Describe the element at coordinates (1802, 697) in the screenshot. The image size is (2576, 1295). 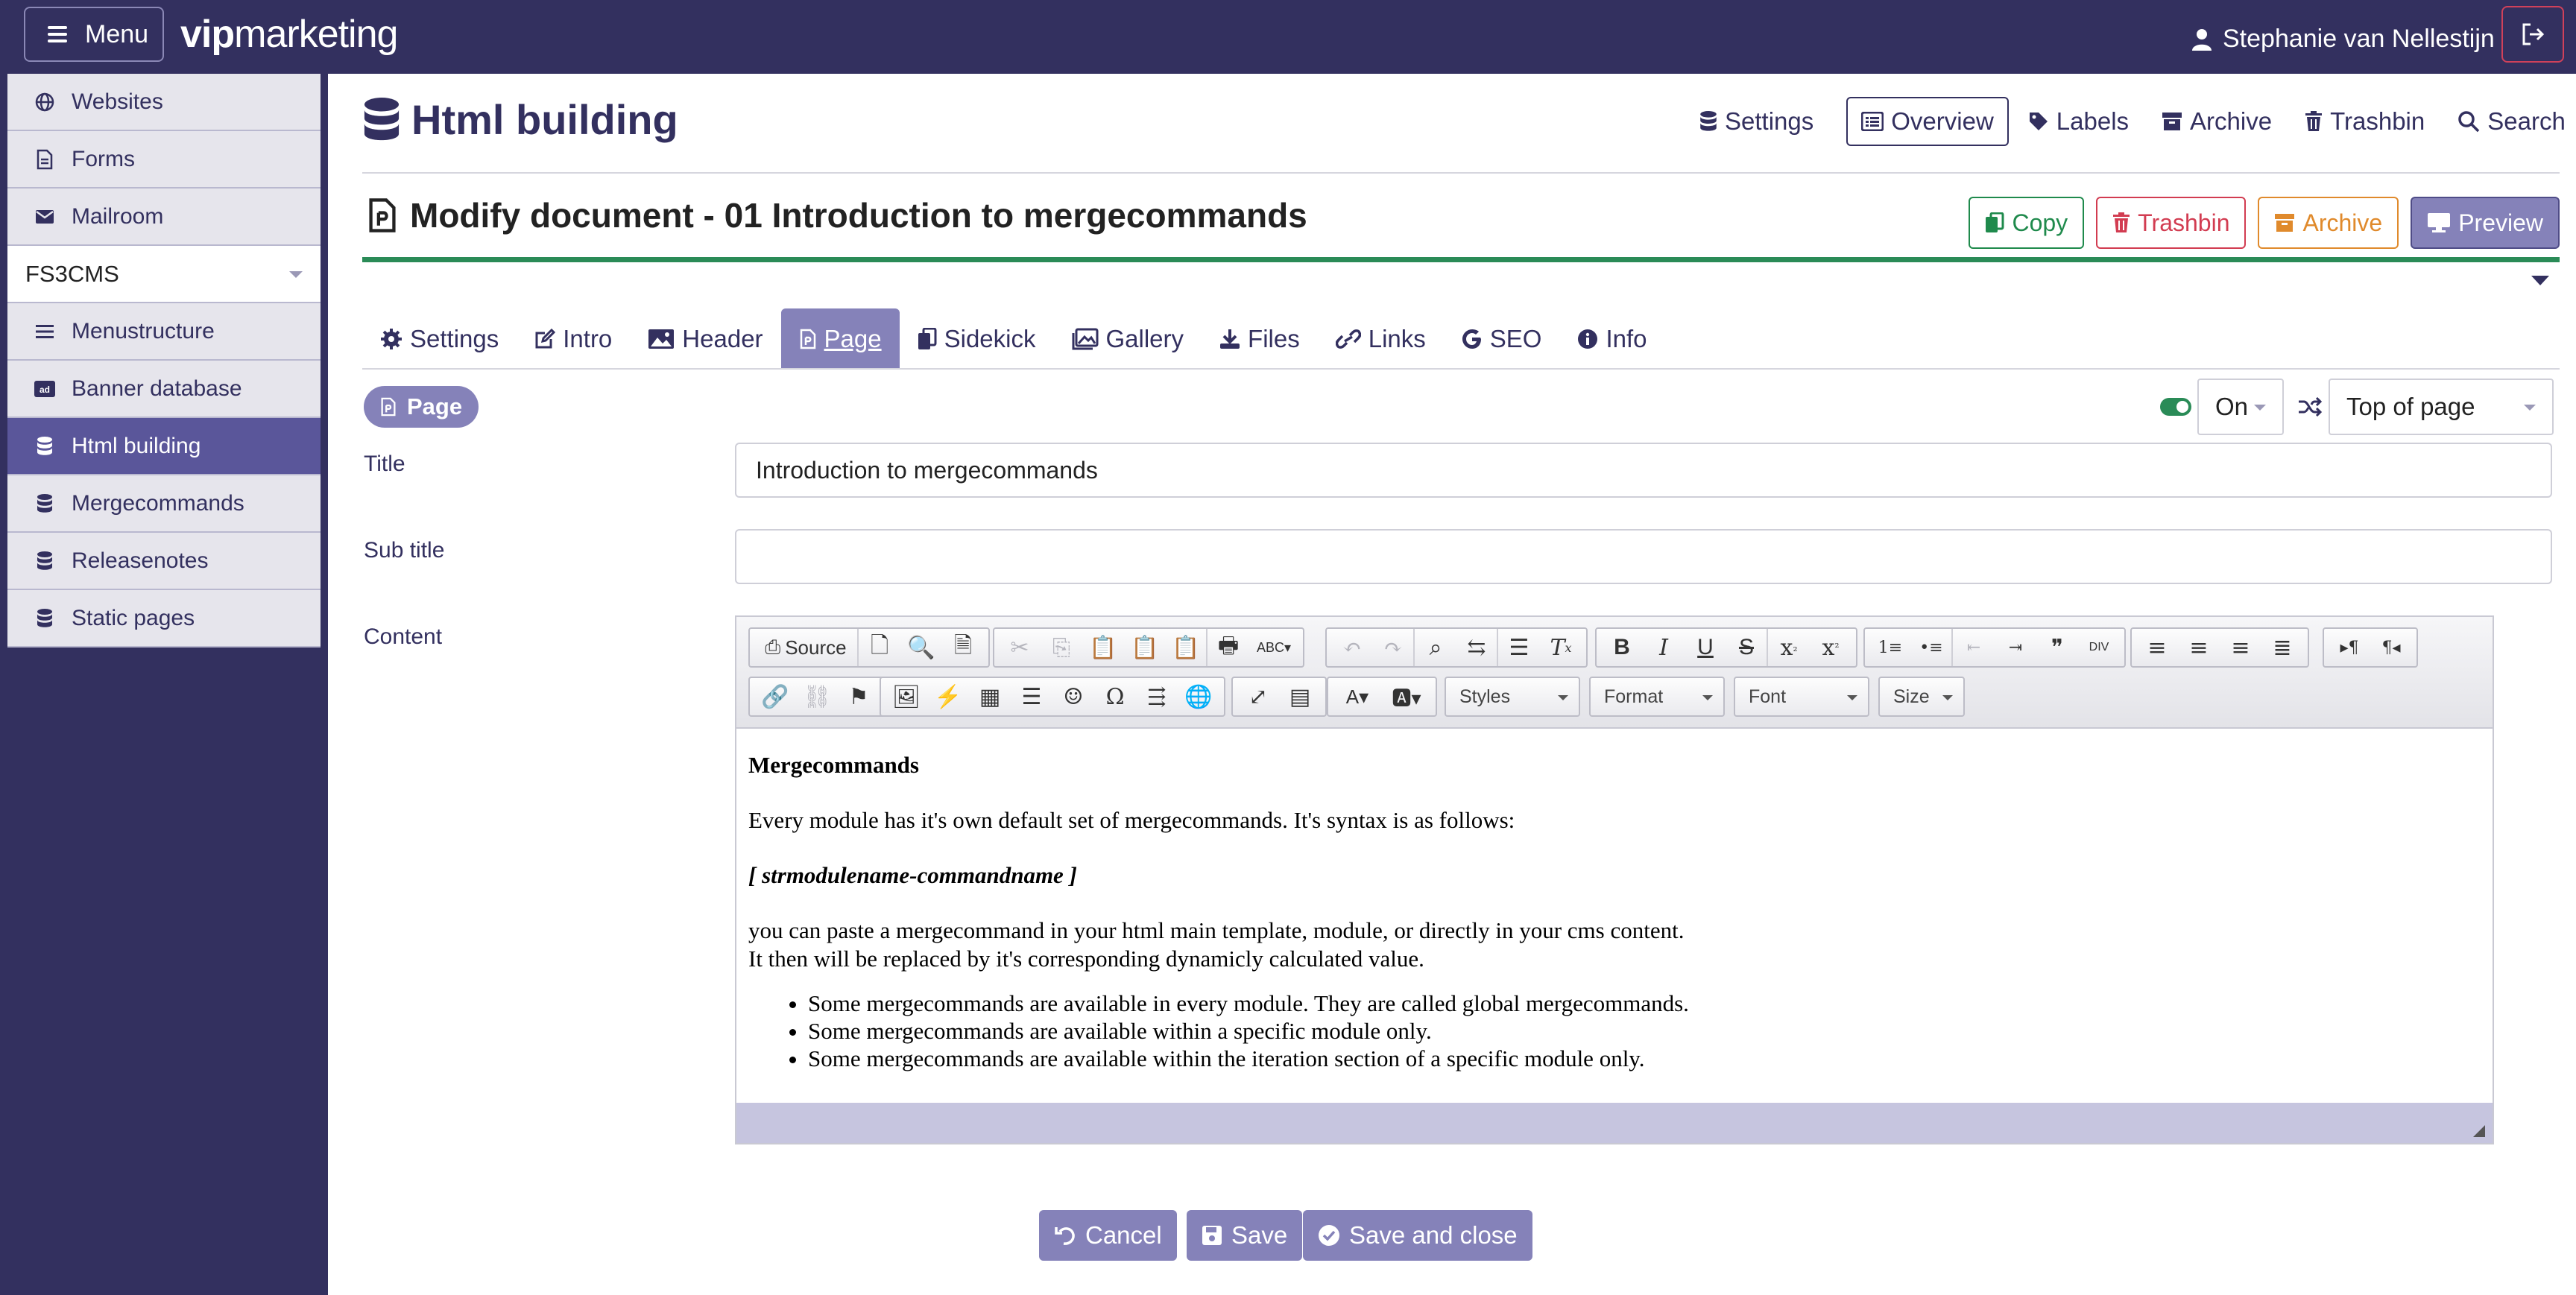
I see `font-select: Font` at that location.